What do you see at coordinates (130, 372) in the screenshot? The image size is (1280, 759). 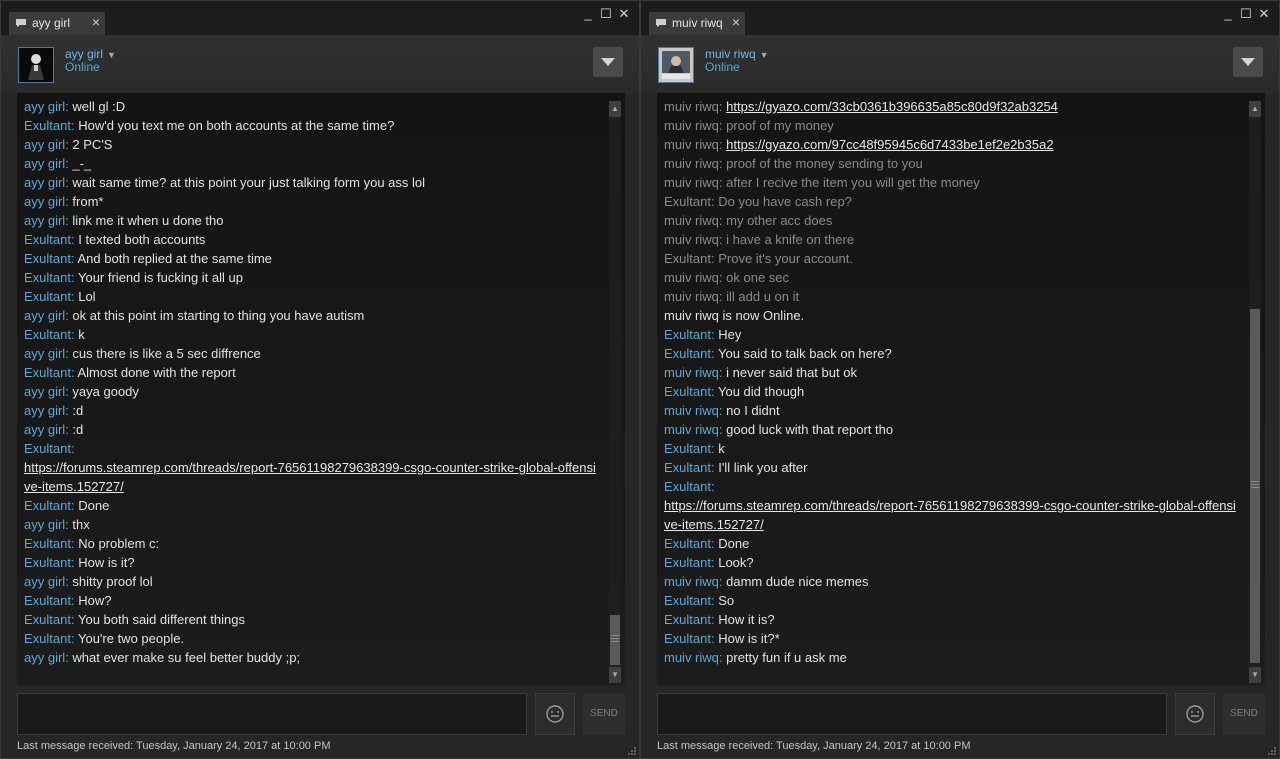 I see `chat-message: Exultant: Almost done with the report` at bounding box center [130, 372].